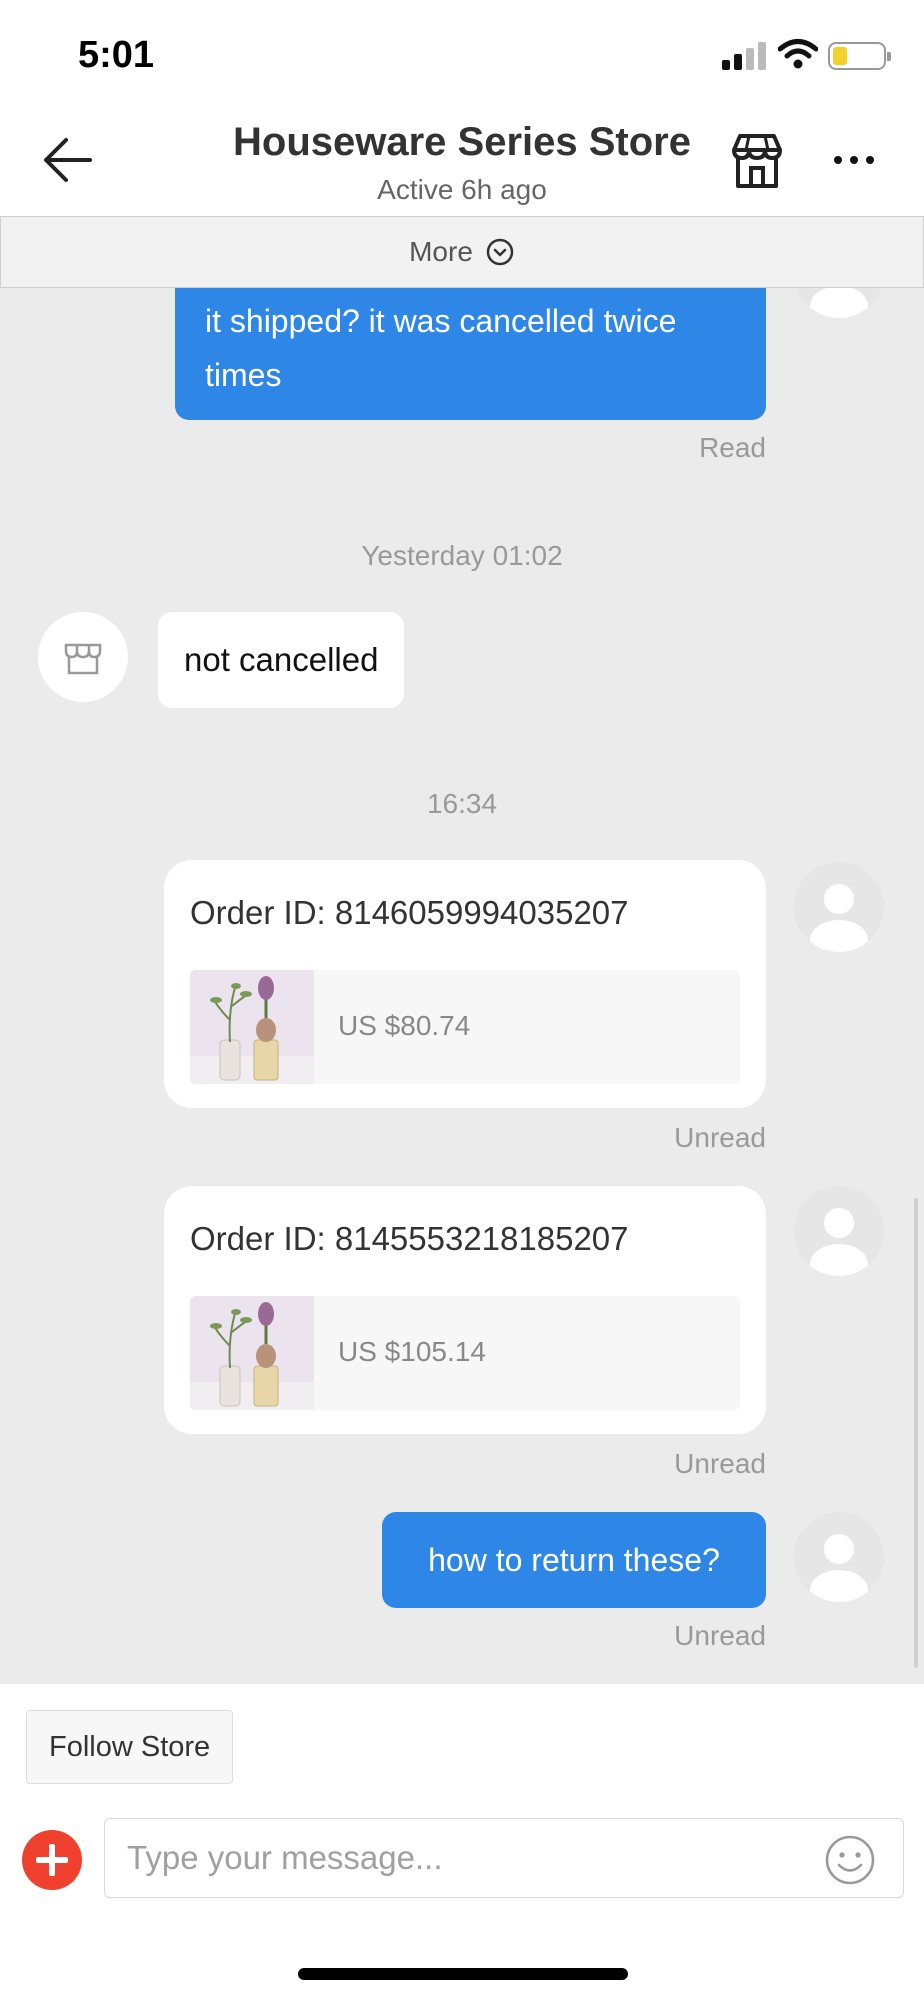 The width and height of the screenshot is (924, 2000). I want to click on order-card: Order ID: 8145553218185207 US $105.14, so click(465, 1310).